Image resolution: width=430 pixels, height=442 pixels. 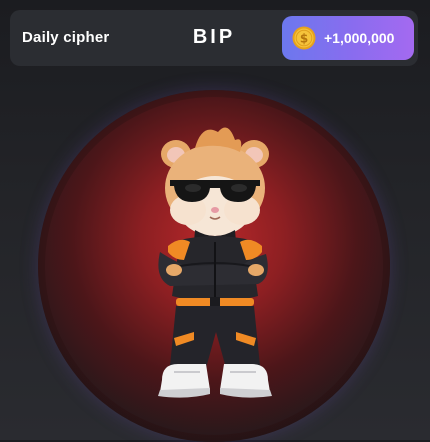 I want to click on daily-cipher-bar: Daily cipher BIP $ +1,000,000, so click(x=214, y=38).